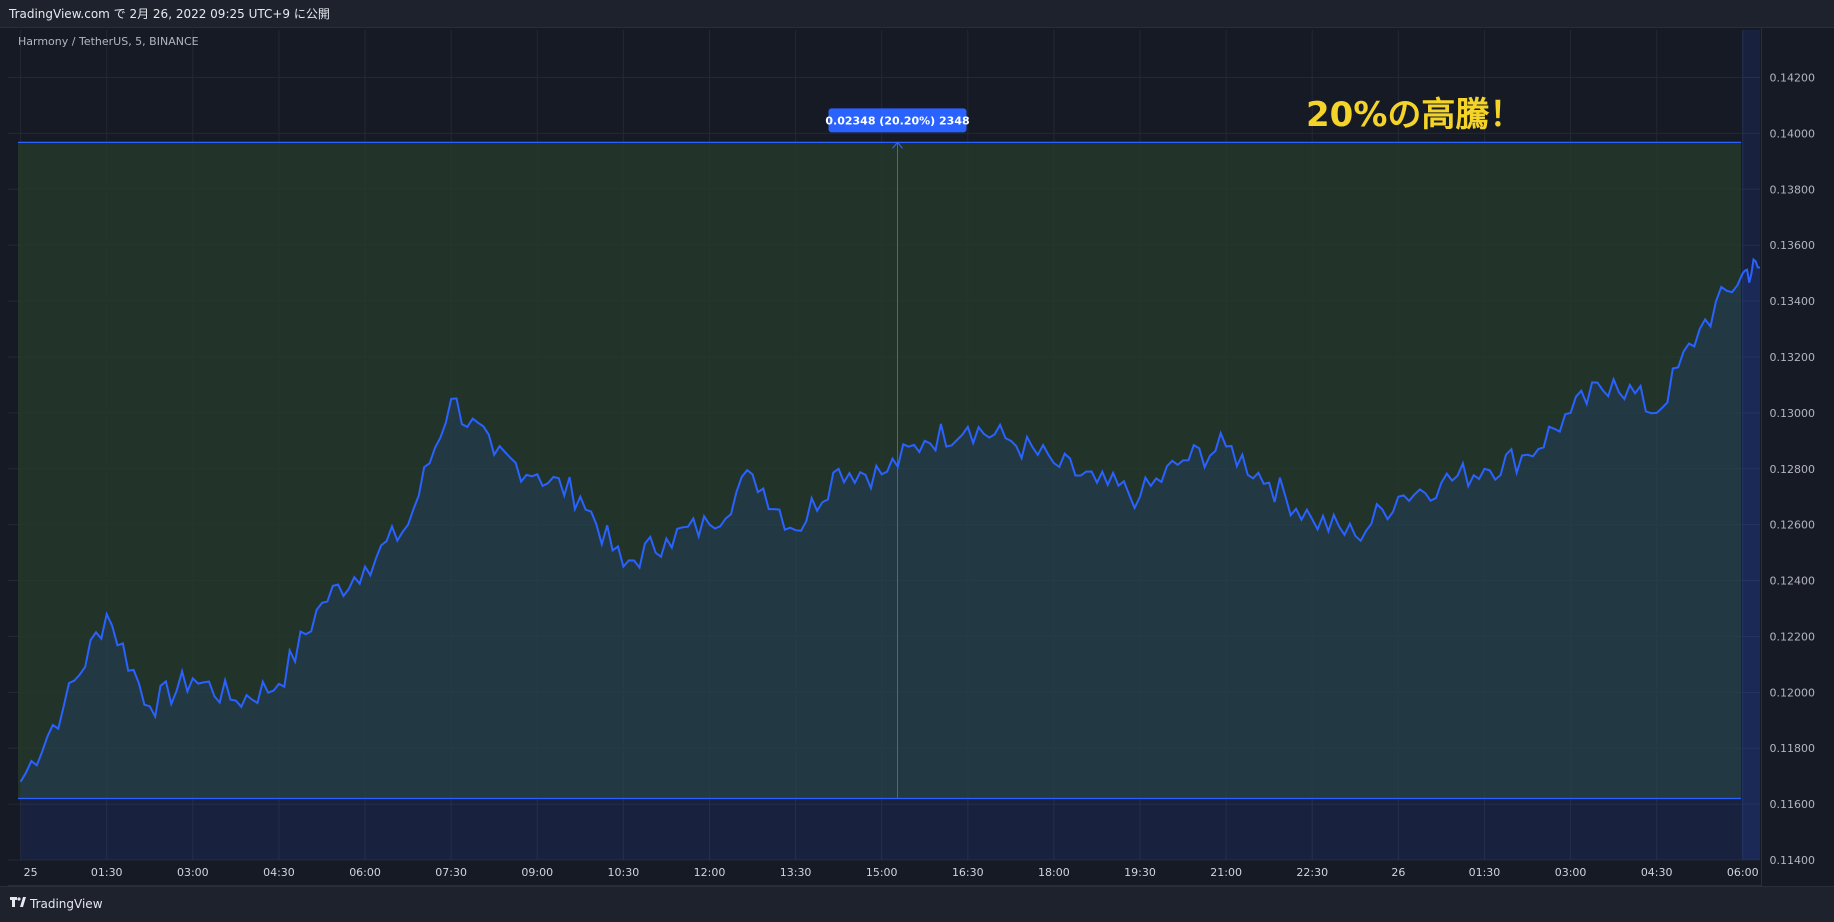  Describe the element at coordinates (66, 903) in the screenshot. I see `brand-name: TradingView` at that location.